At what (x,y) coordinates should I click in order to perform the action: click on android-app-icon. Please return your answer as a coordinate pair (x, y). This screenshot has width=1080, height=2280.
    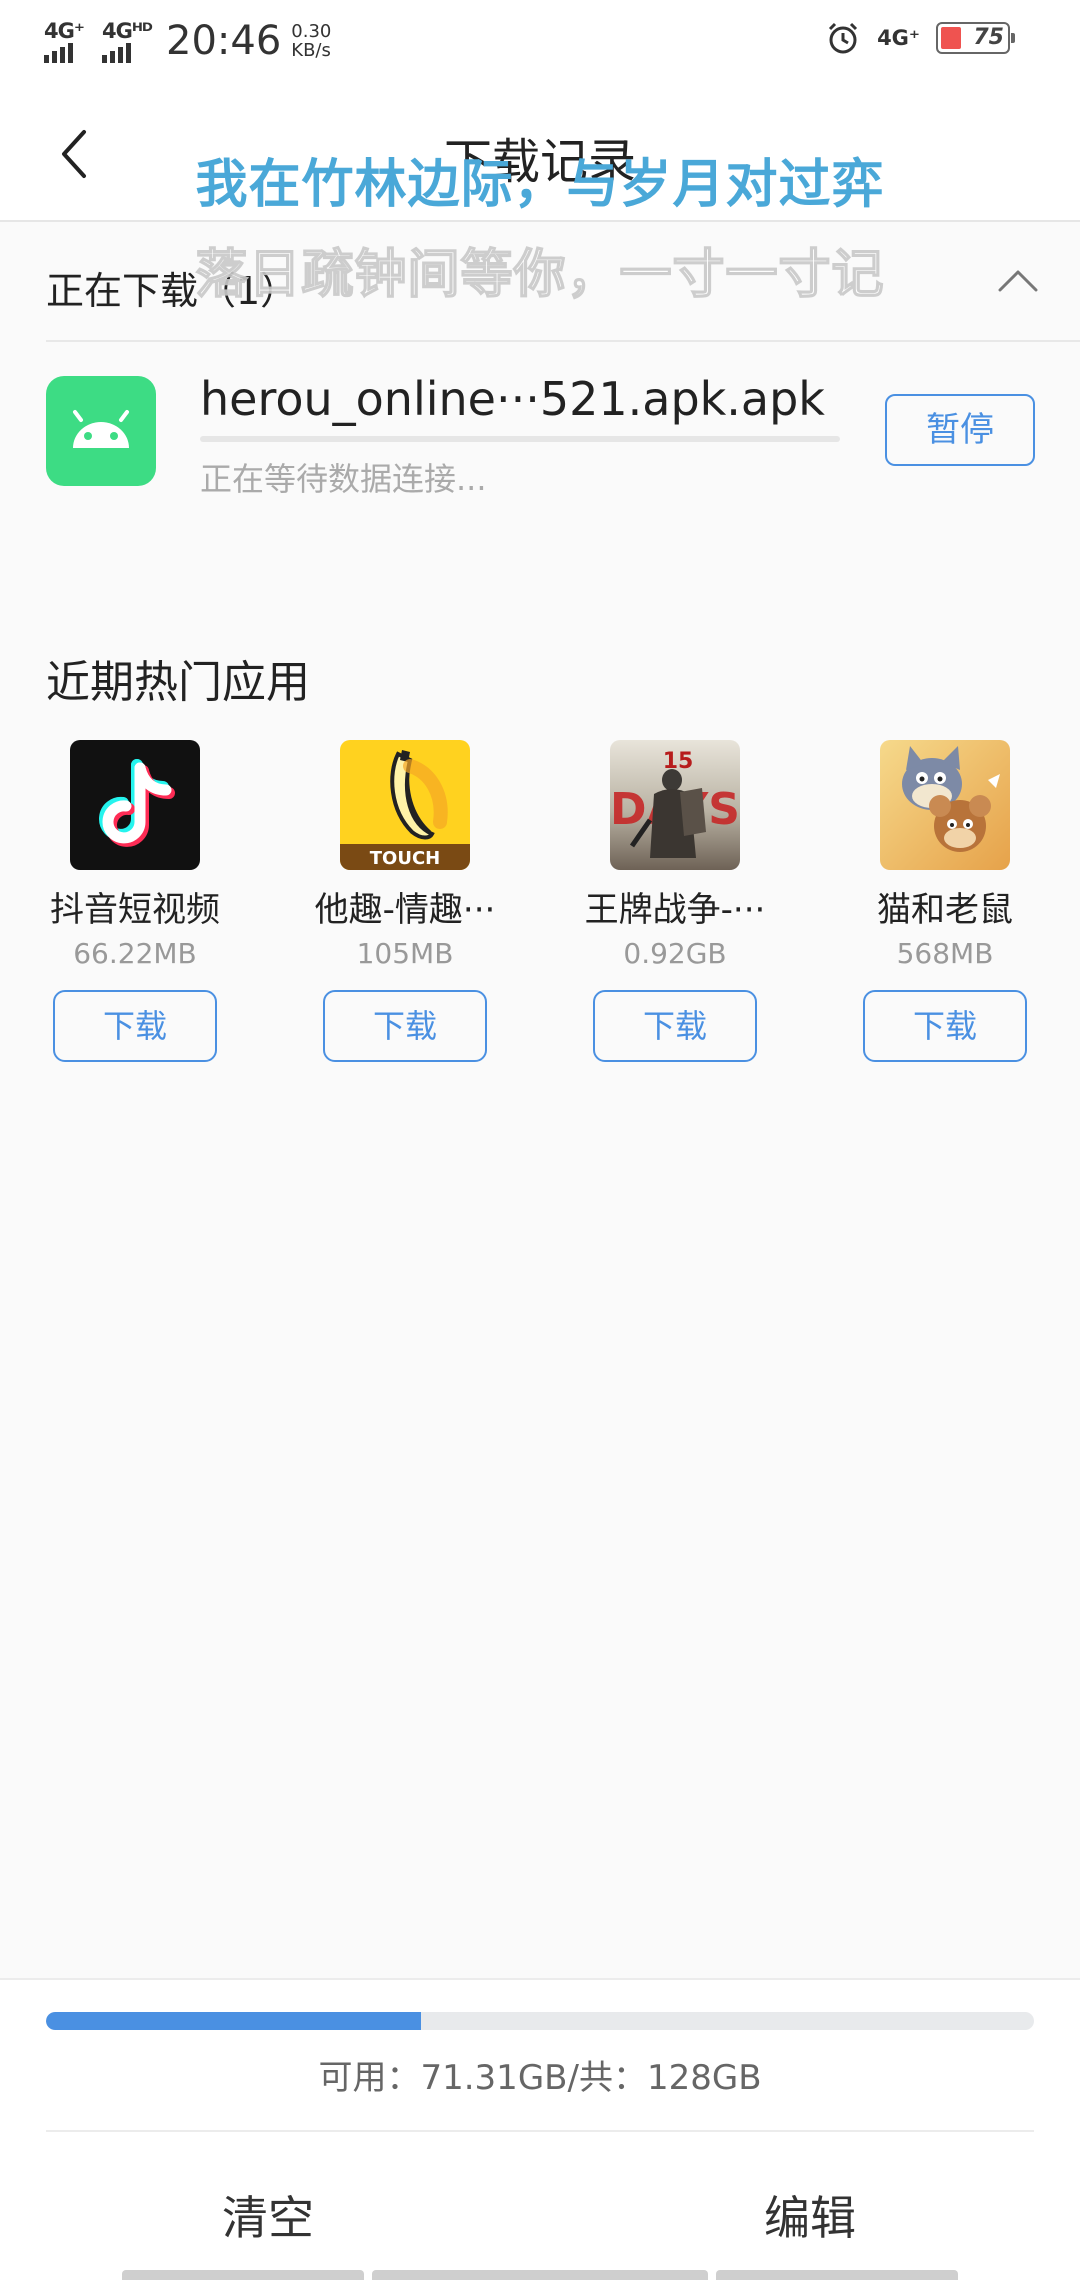
    Looking at the image, I should click on (101, 431).